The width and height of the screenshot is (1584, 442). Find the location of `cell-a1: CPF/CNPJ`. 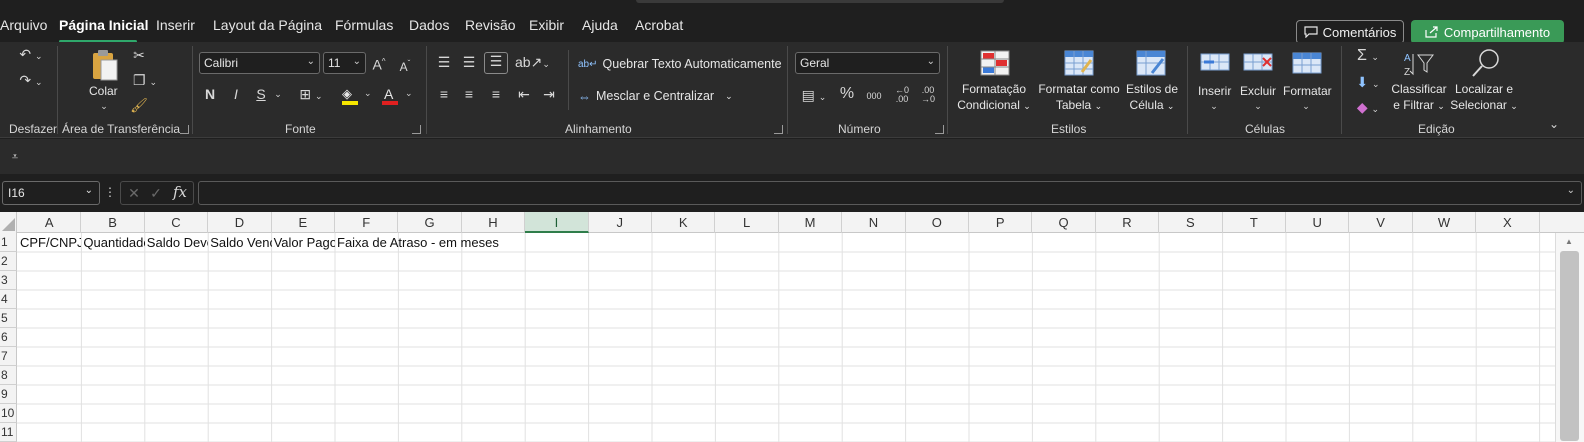

cell-a1: CPF/CNPJ is located at coordinates (49, 242).